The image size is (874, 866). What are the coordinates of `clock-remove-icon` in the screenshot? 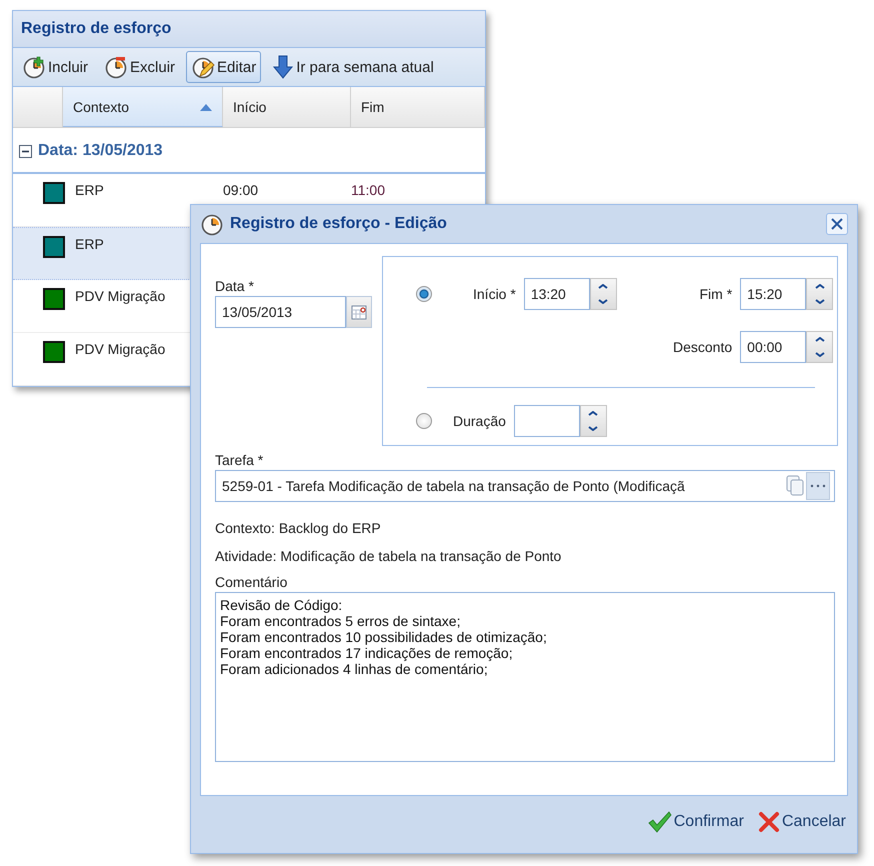 It's located at (116, 67).